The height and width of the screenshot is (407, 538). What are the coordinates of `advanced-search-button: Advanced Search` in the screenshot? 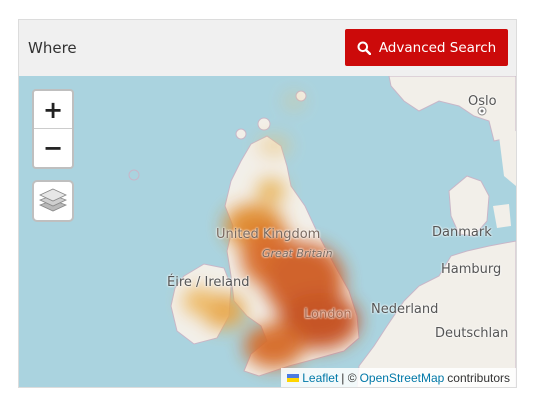 It's located at (426, 47).